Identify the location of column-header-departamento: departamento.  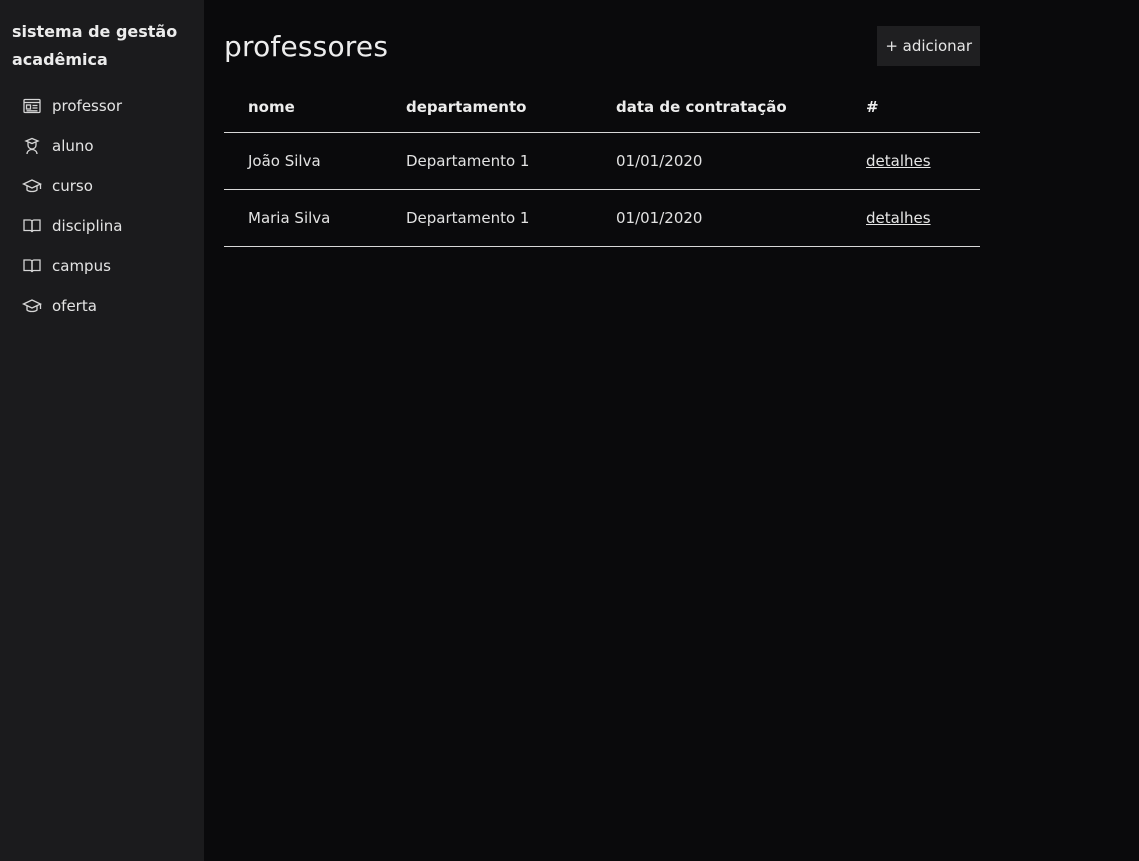
(487, 107).